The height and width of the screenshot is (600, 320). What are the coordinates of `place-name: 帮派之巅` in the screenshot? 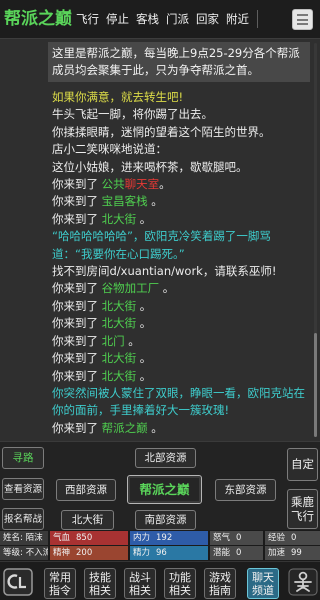 It's located at (124, 427).